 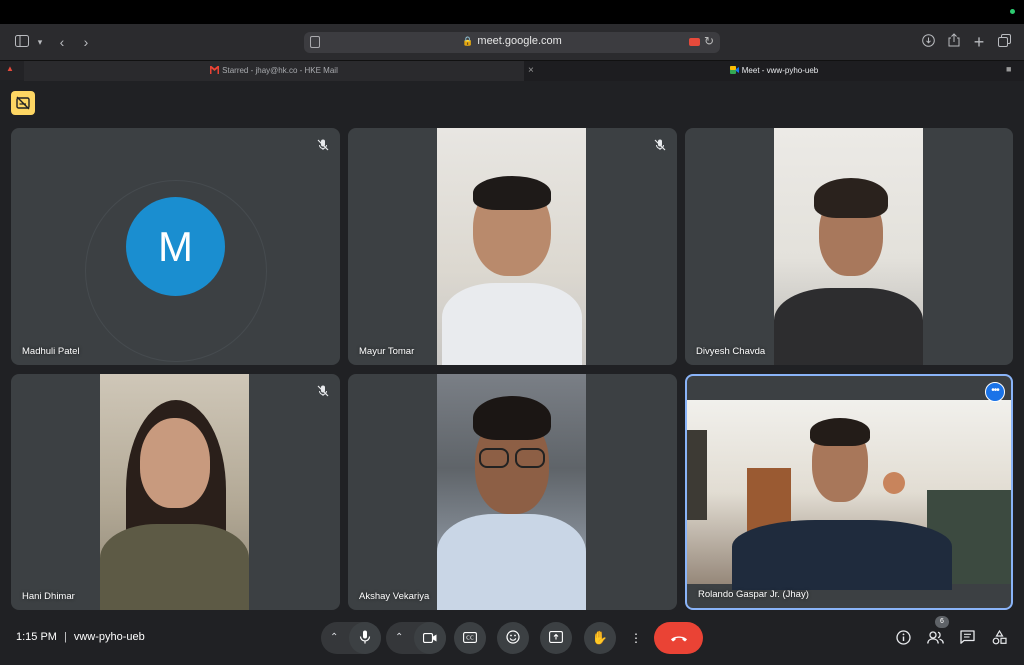 What do you see at coordinates (23, 103) in the screenshot?
I see `captions-off-badge` at bounding box center [23, 103].